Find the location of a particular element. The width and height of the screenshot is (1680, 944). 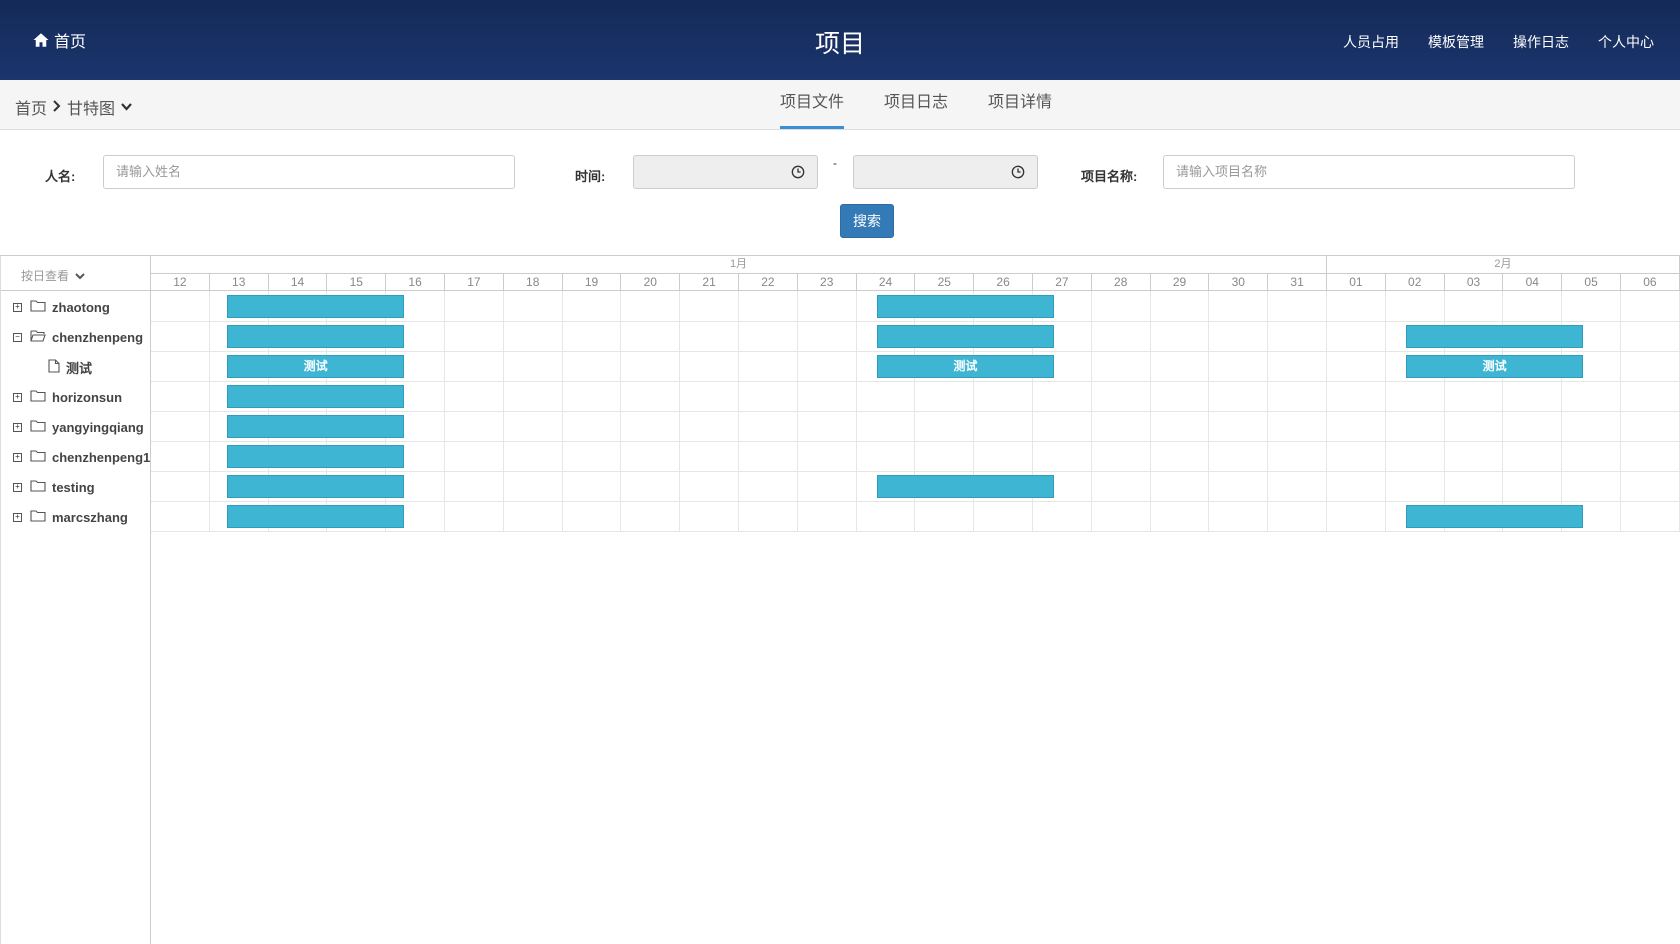

nav-template-management: 模板管理 is located at coordinates (1456, 42).